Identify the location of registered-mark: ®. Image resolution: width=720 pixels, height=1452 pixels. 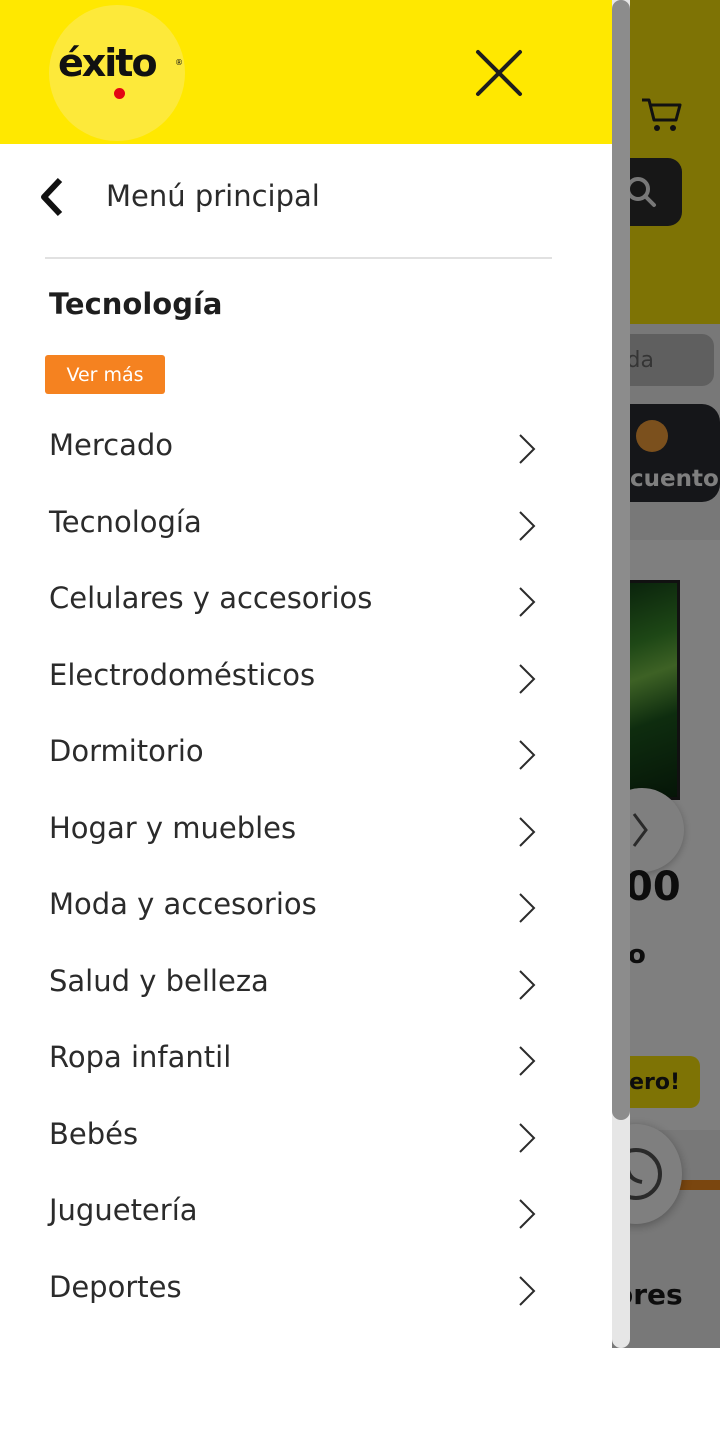
(179, 62).